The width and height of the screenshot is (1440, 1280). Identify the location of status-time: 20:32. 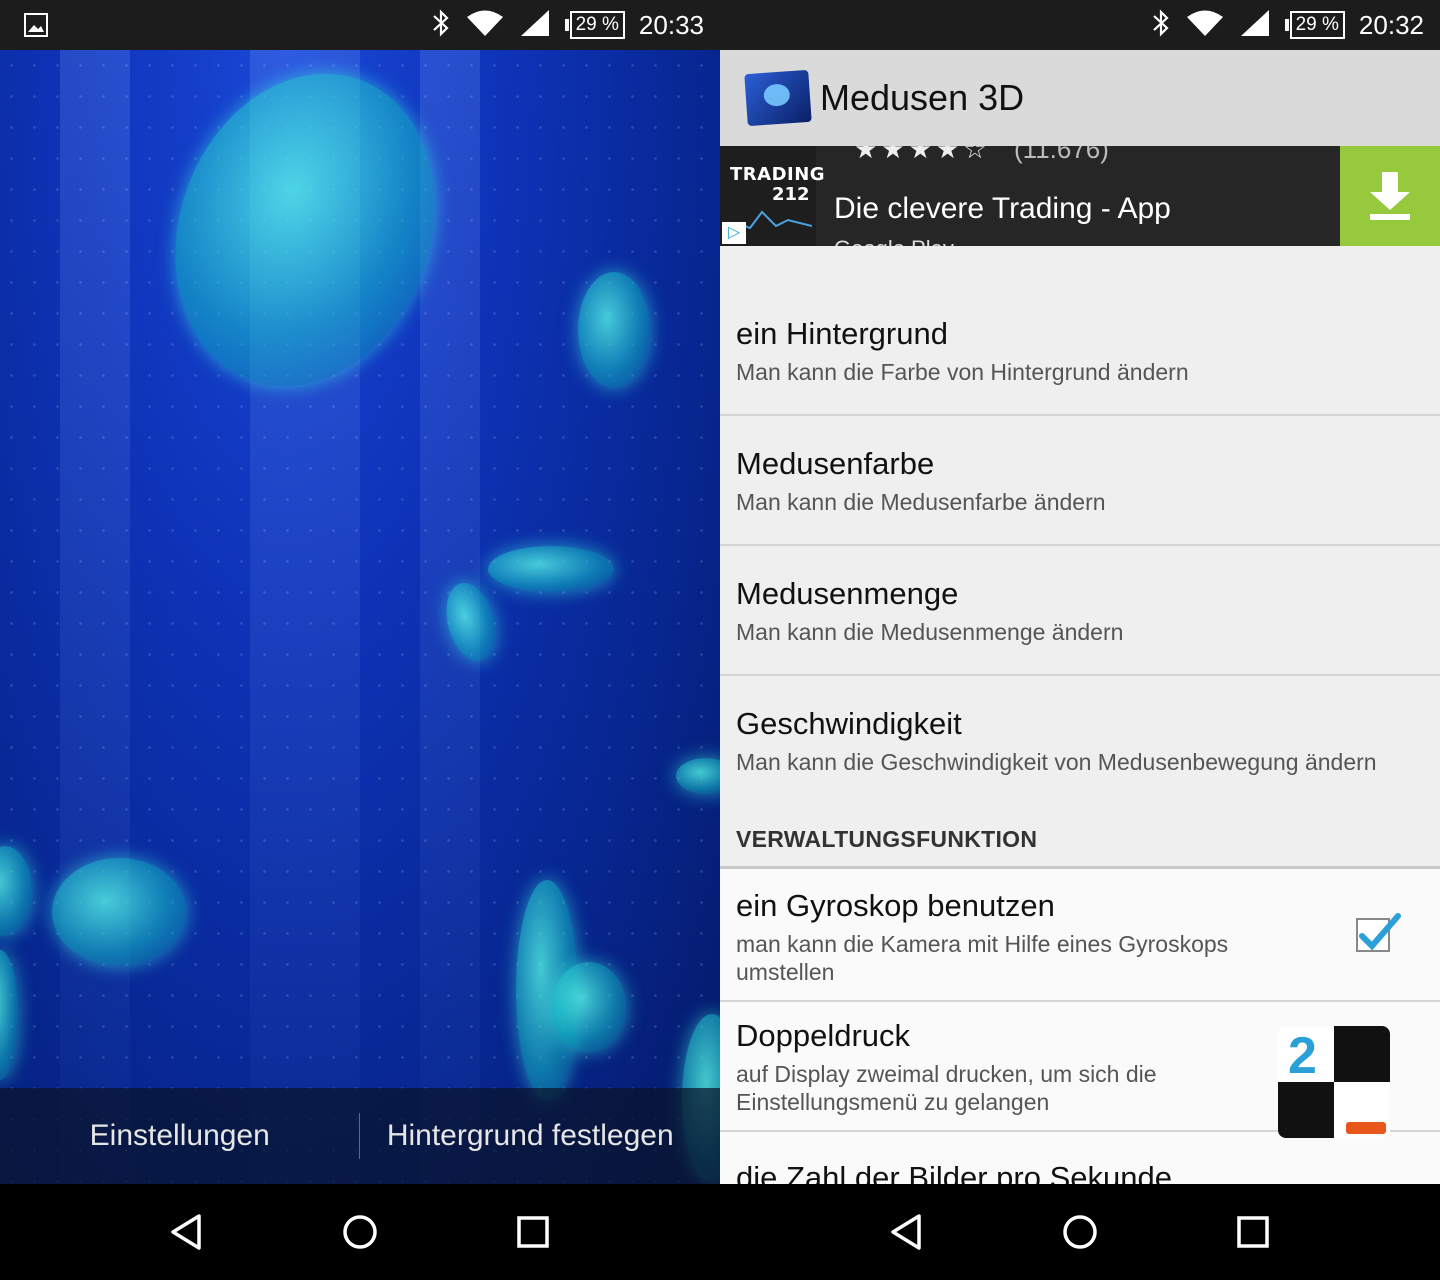
(1391, 24).